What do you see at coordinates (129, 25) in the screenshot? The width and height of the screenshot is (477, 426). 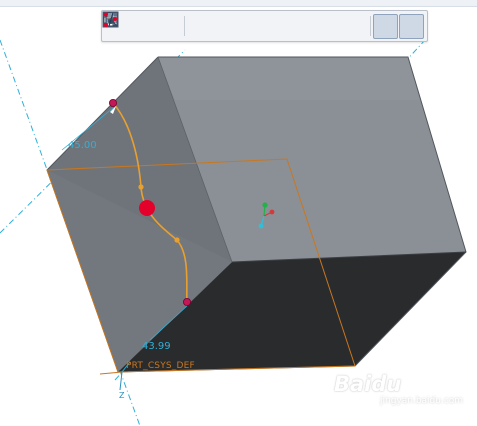 I see `zoom-in-button` at bounding box center [129, 25].